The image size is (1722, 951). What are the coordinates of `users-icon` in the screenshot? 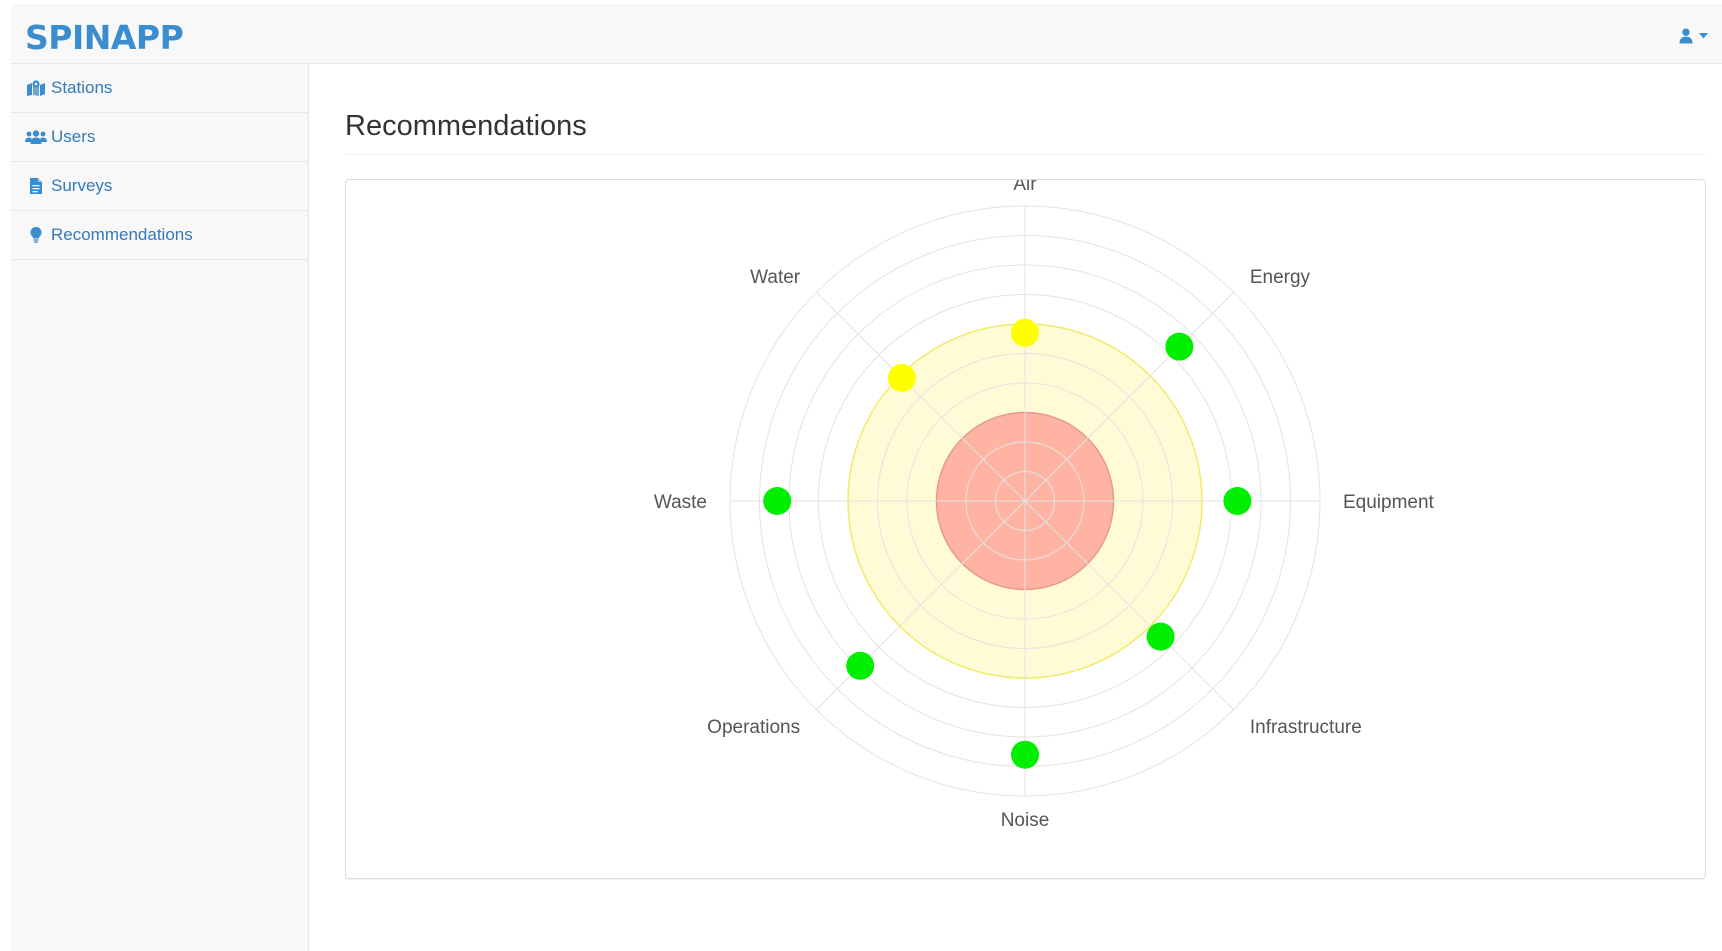 It's located at (36, 137).